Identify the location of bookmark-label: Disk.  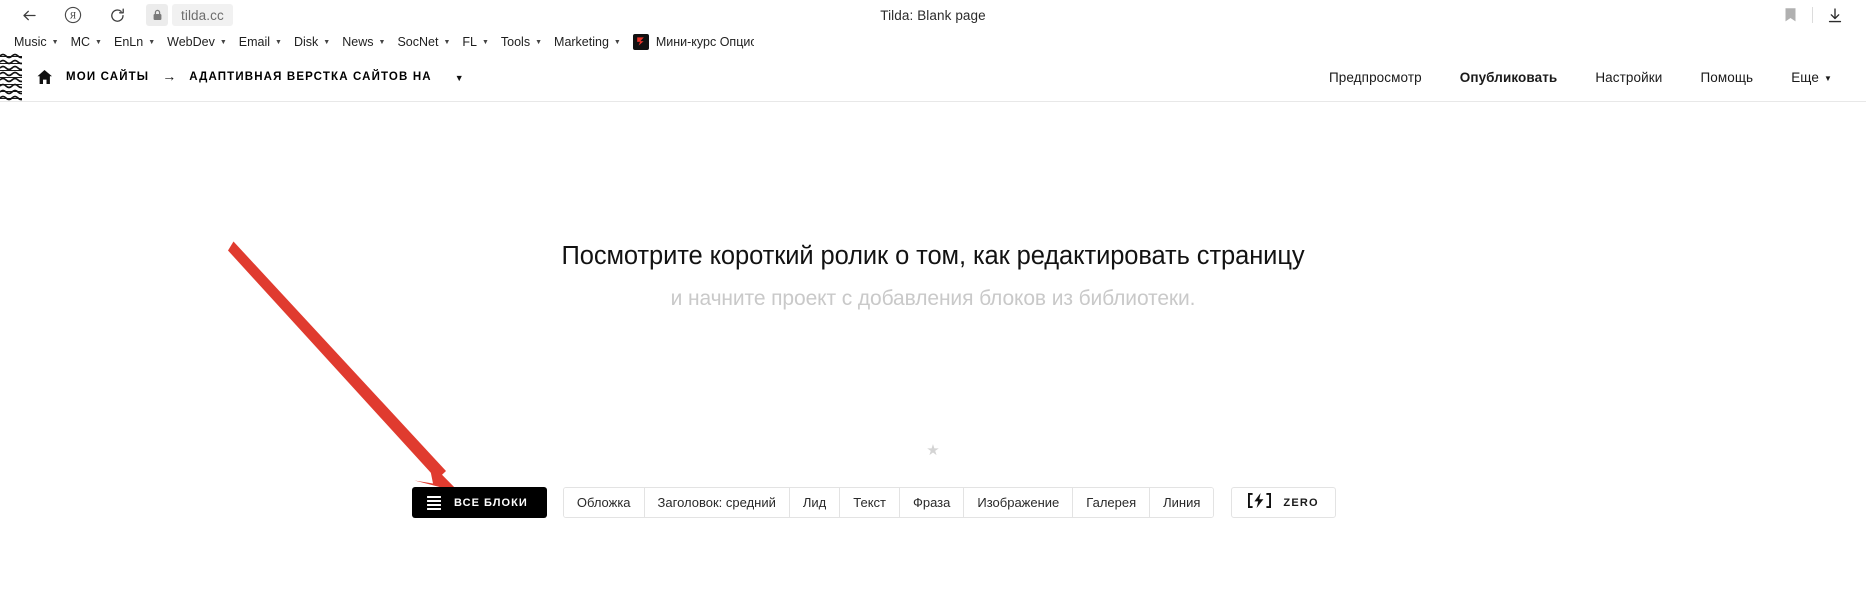
(306, 41).